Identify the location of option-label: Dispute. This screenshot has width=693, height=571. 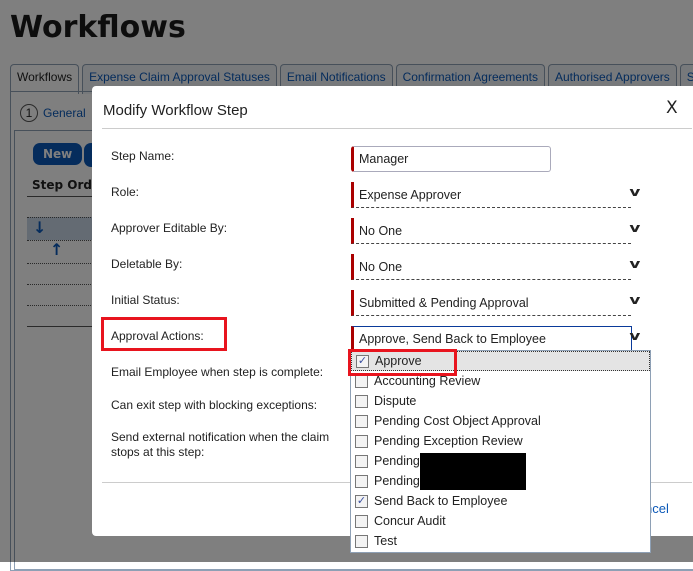
(395, 401).